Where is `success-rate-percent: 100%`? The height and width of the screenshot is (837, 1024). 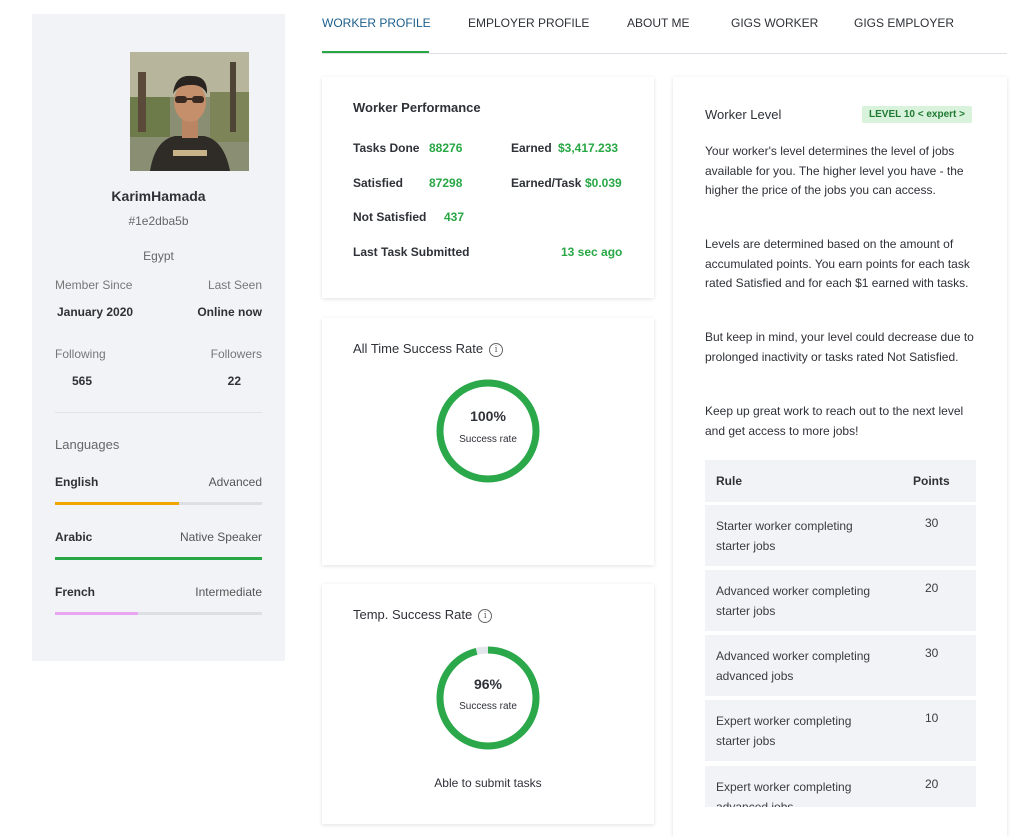 success-rate-percent: 100% is located at coordinates (488, 416).